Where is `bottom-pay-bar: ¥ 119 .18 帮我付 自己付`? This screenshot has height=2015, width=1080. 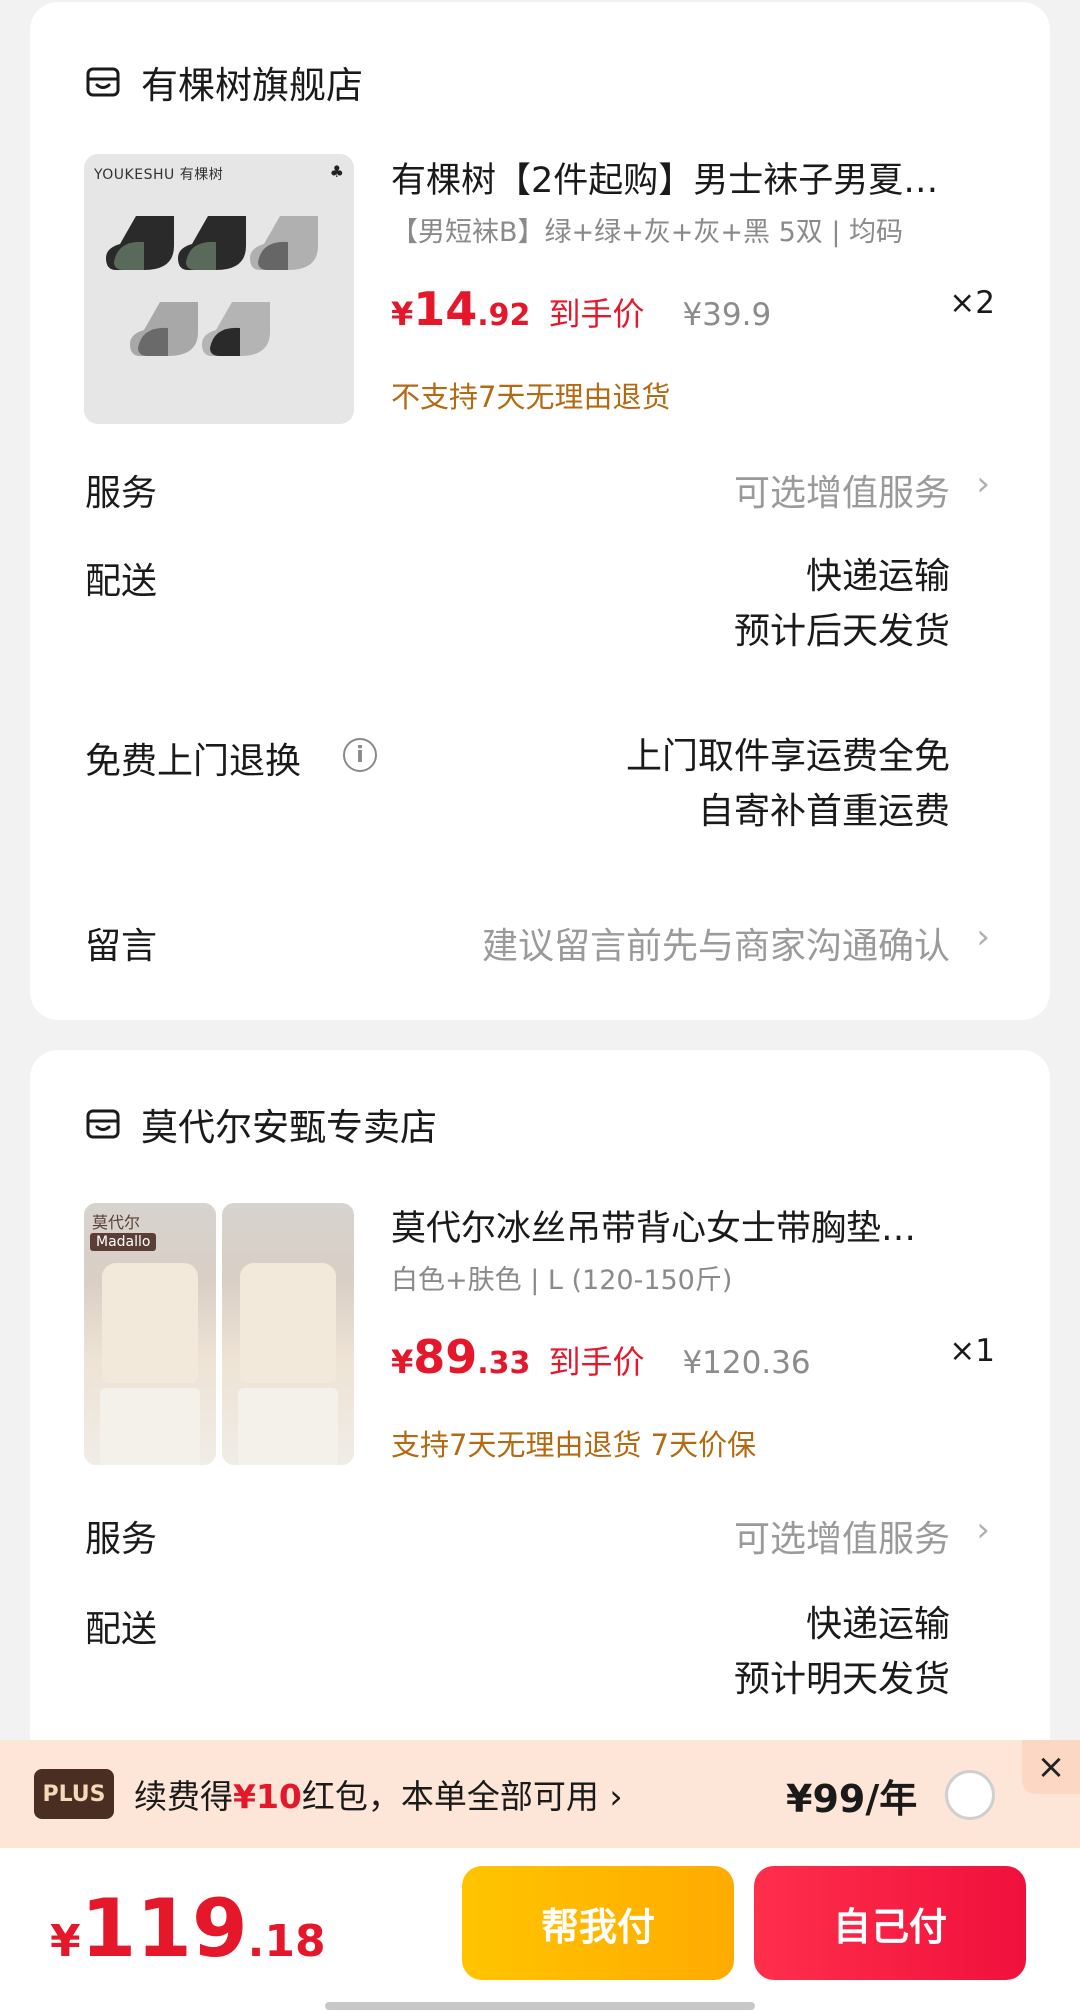 bottom-pay-bar: ¥ 119 .18 帮我付 自己付 is located at coordinates (540, 1931).